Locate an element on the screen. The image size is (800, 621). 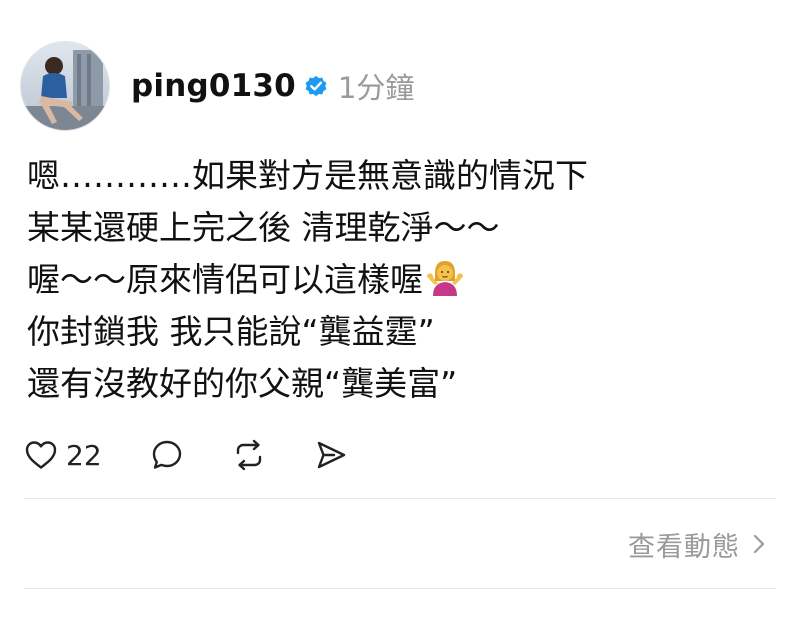
view-activity-label: 查看動態 is located at coordinates (684, 547).